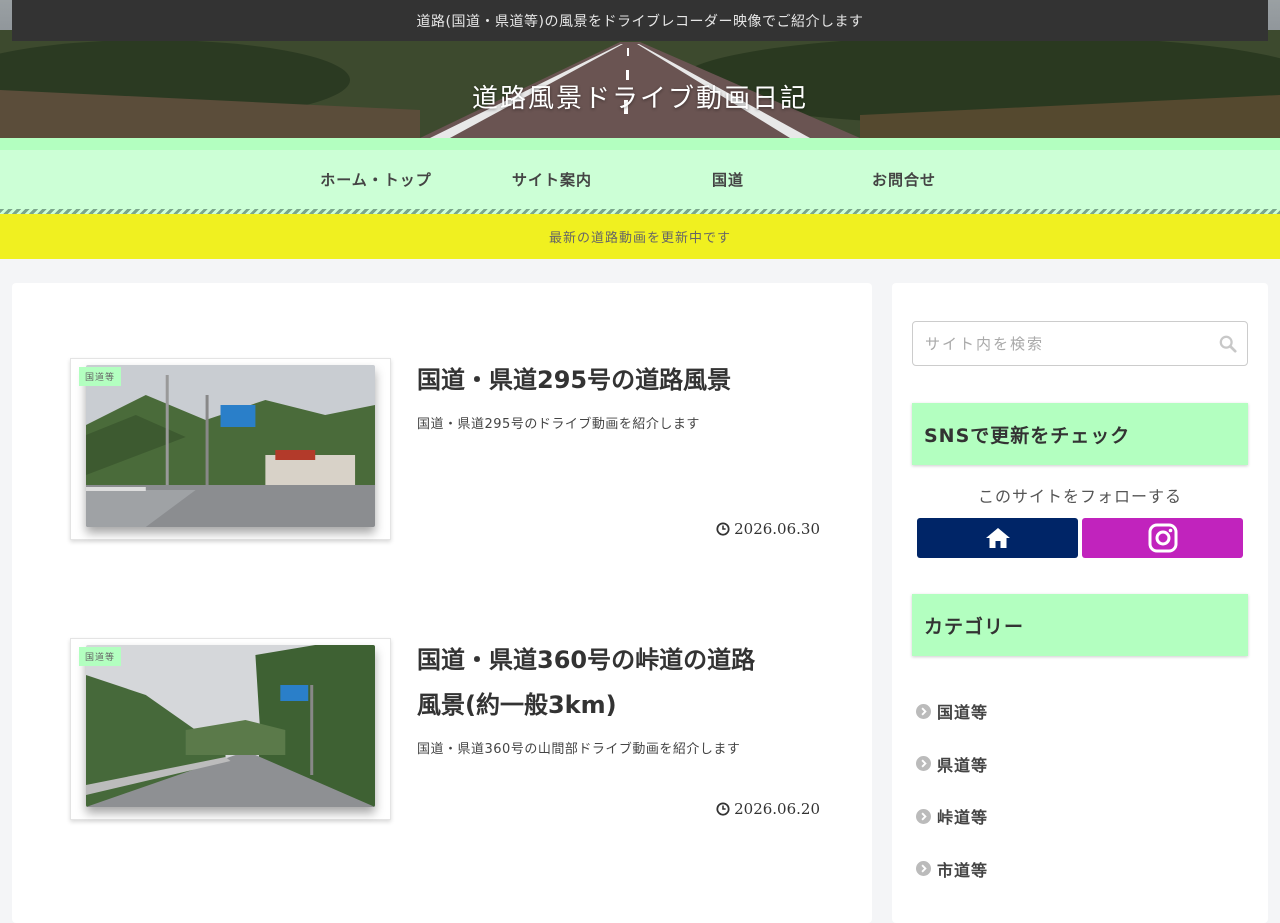 The image size is (1280, 923). I want to click on nav-item-national-road: 国道, so click(728, 179).